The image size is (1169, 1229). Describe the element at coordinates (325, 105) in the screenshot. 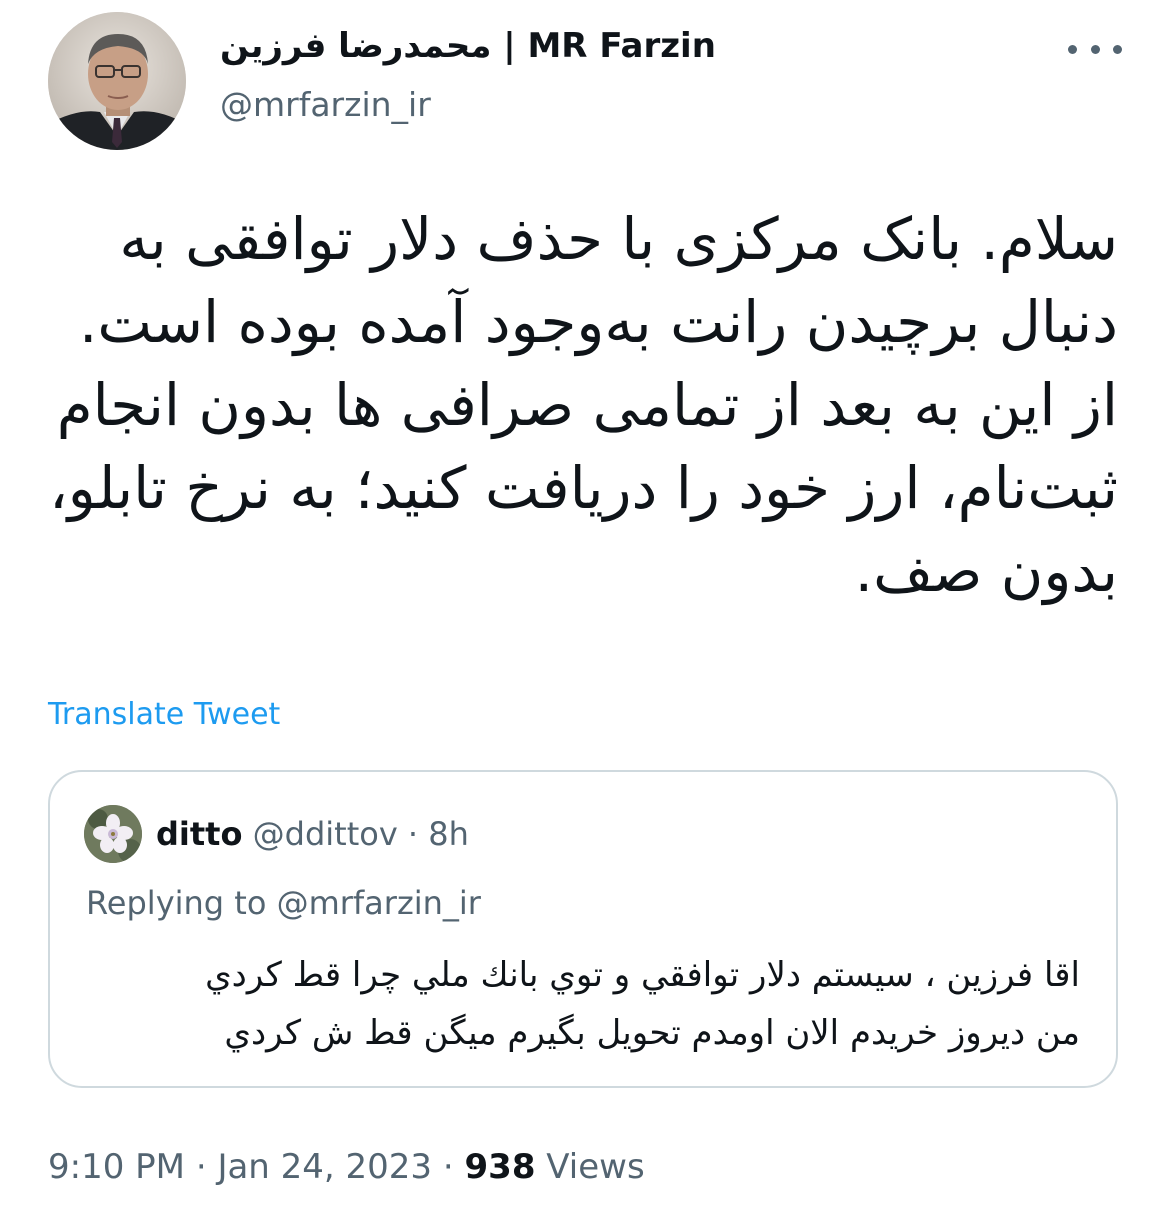

I see `author-handle: @mrfarzin_ir` at that location.